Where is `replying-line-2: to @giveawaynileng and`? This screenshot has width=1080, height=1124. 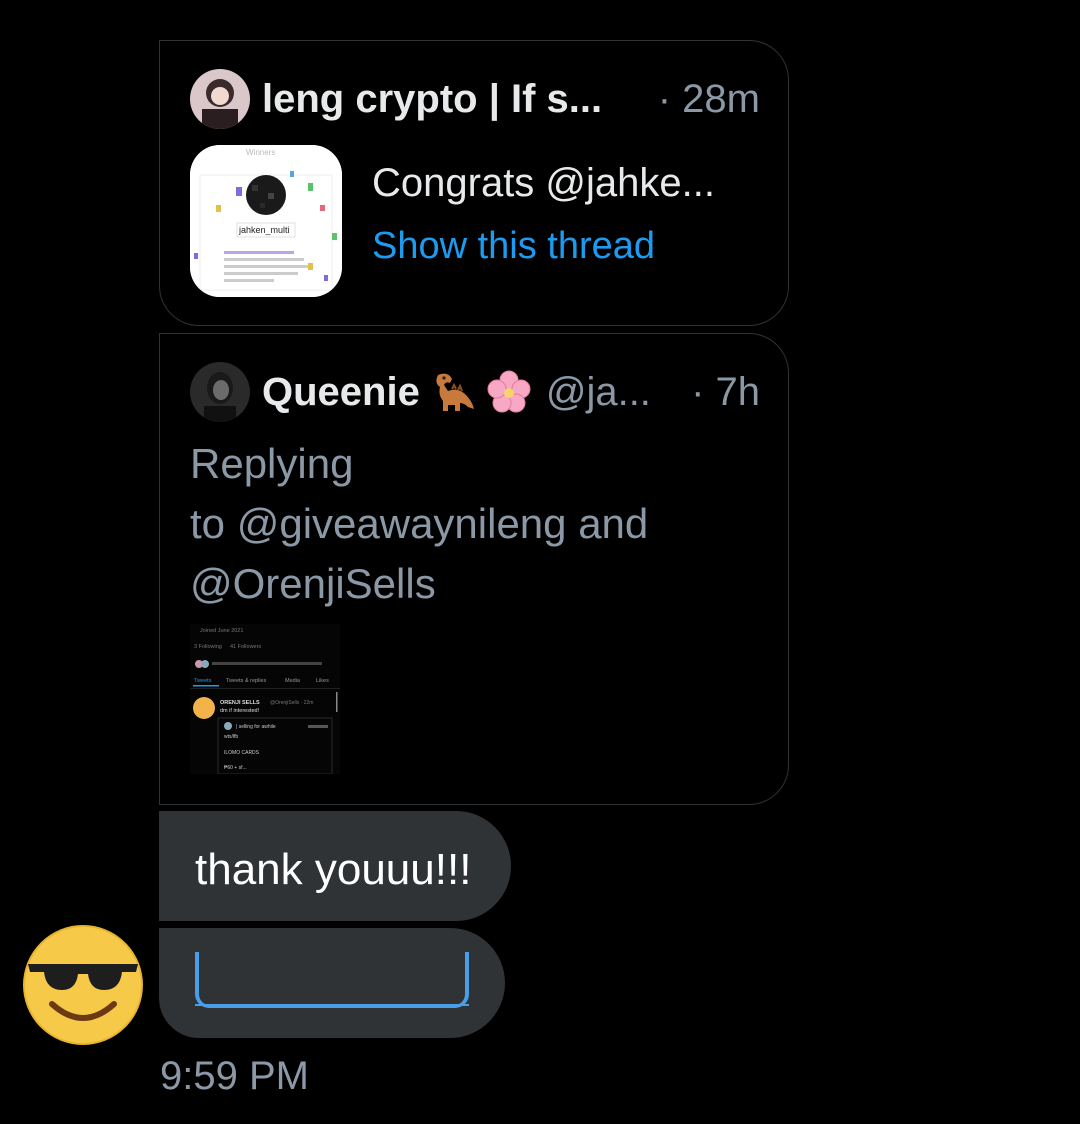
replying-line-2: to @giveawaynileng and is located at coordinates (460, 524).